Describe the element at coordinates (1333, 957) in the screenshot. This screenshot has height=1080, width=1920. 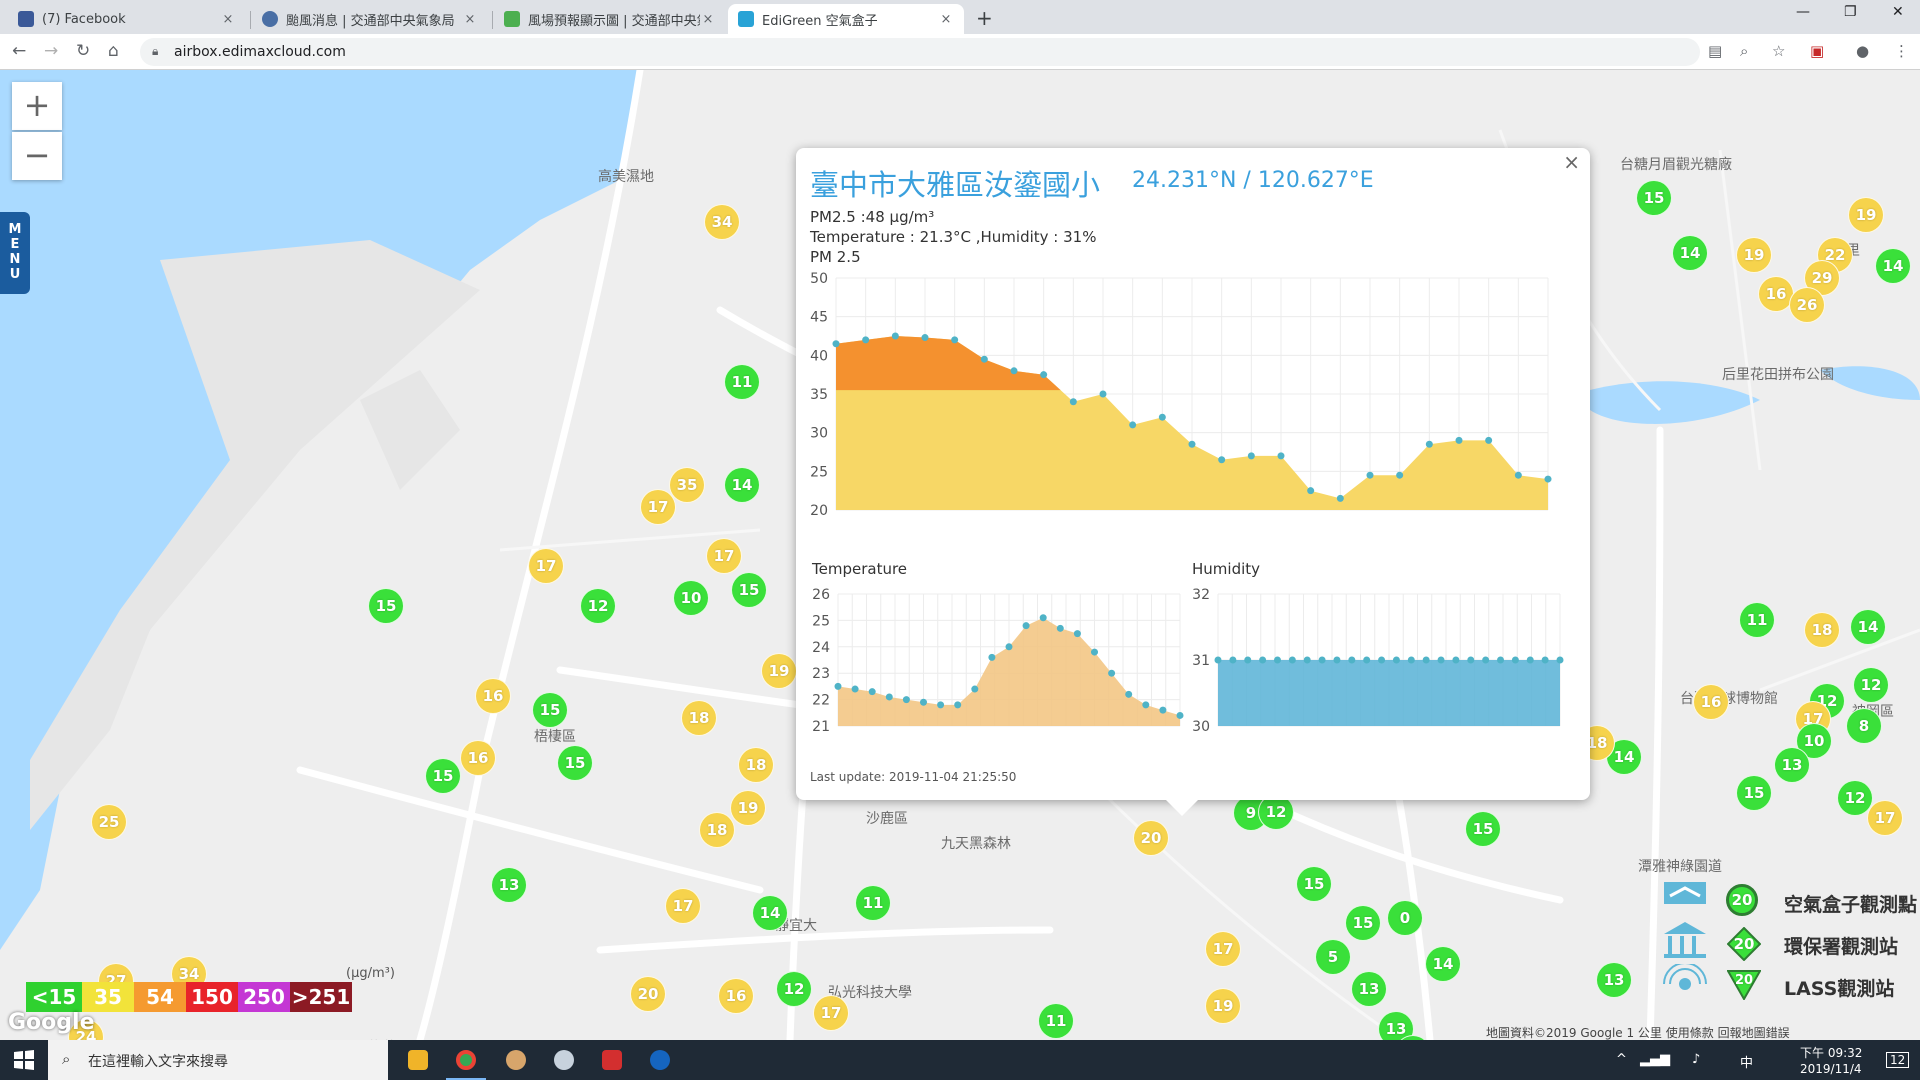
I see `station-marker: 5` at that location.